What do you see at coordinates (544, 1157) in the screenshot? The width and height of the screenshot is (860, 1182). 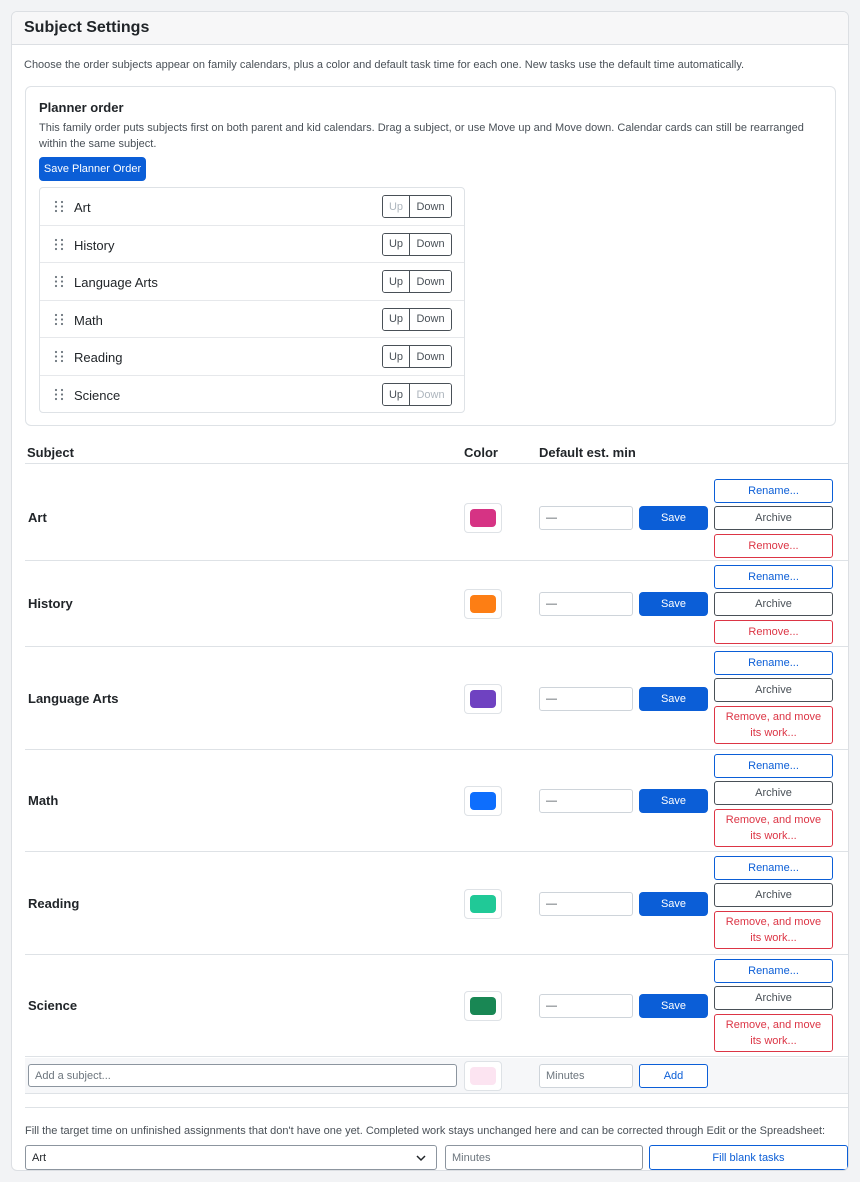 I see `fill-minutes-input` at bounding box center [544, 1157].